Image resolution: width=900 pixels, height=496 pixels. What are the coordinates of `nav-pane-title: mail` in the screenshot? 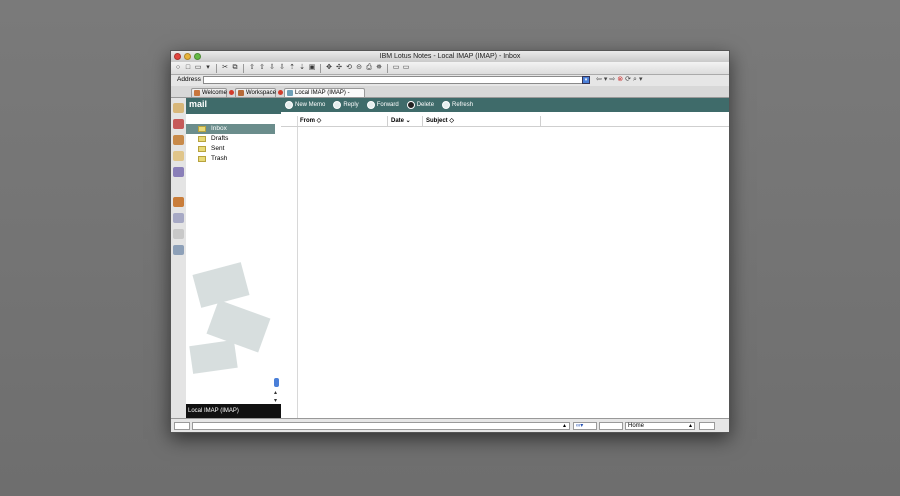 It's located at (233, 106).